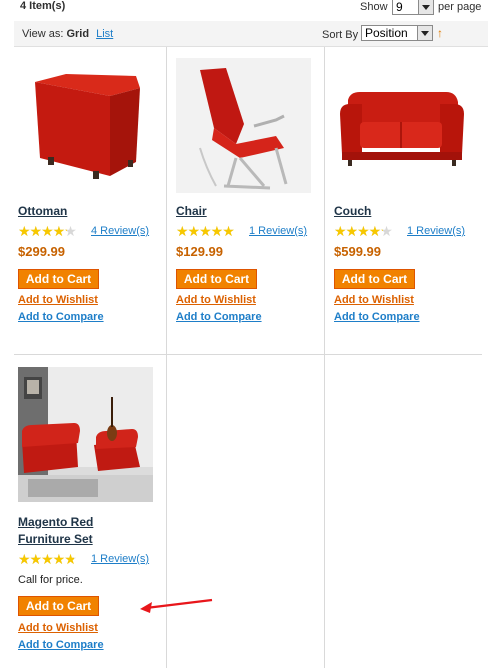 The height and width of the screenshot is (668, 504). What do you see at coordinates (88, 211) in the screenshot?
I see `product-name-link: Ottoman` at bounding box center [88, 211].